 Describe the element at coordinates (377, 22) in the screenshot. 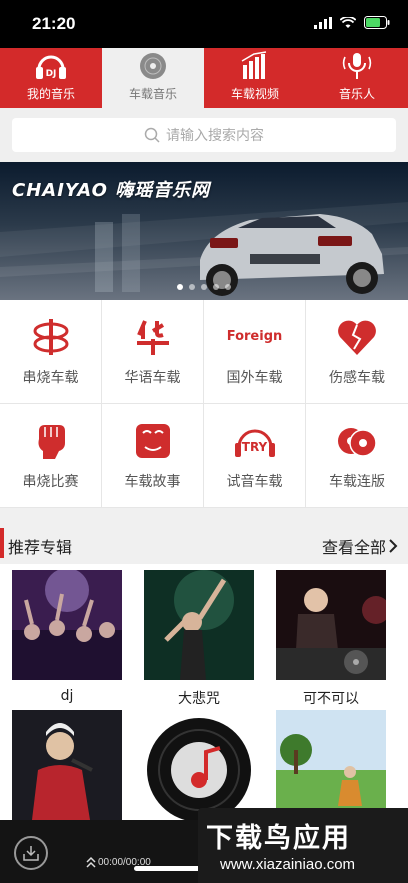

I see `battery-icon` at that location.